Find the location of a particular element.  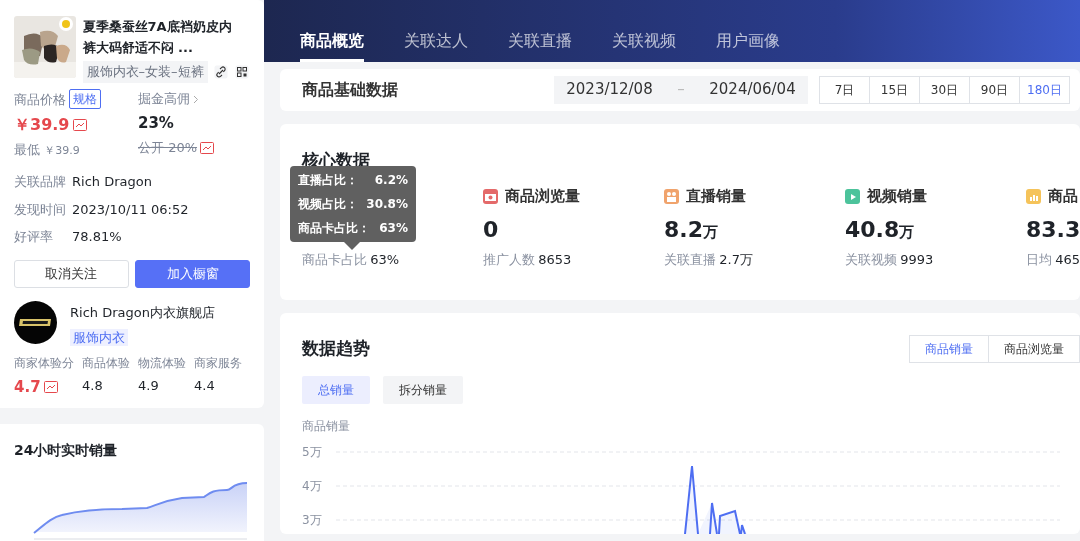

add-to-showcase-button: 加入橱窗 is located at coordinates (192, 273).